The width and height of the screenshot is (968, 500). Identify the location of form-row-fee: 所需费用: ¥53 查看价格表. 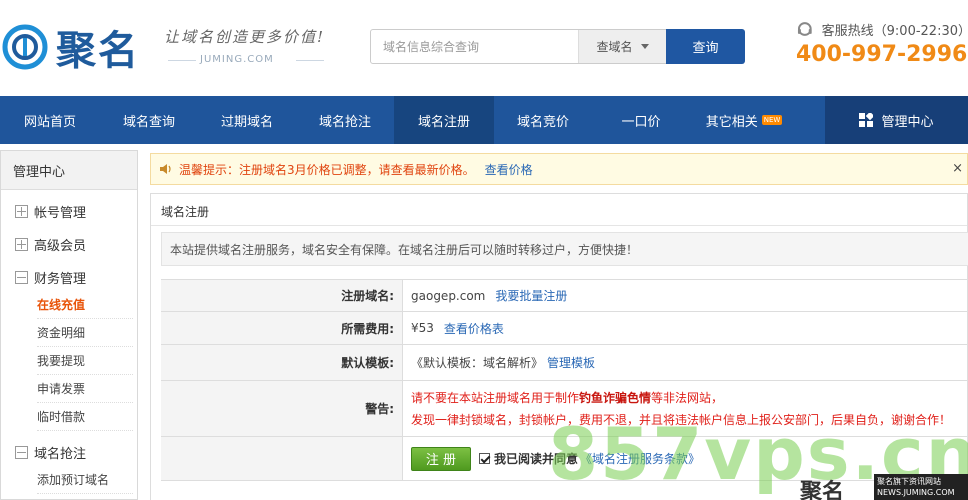
(564, 328).